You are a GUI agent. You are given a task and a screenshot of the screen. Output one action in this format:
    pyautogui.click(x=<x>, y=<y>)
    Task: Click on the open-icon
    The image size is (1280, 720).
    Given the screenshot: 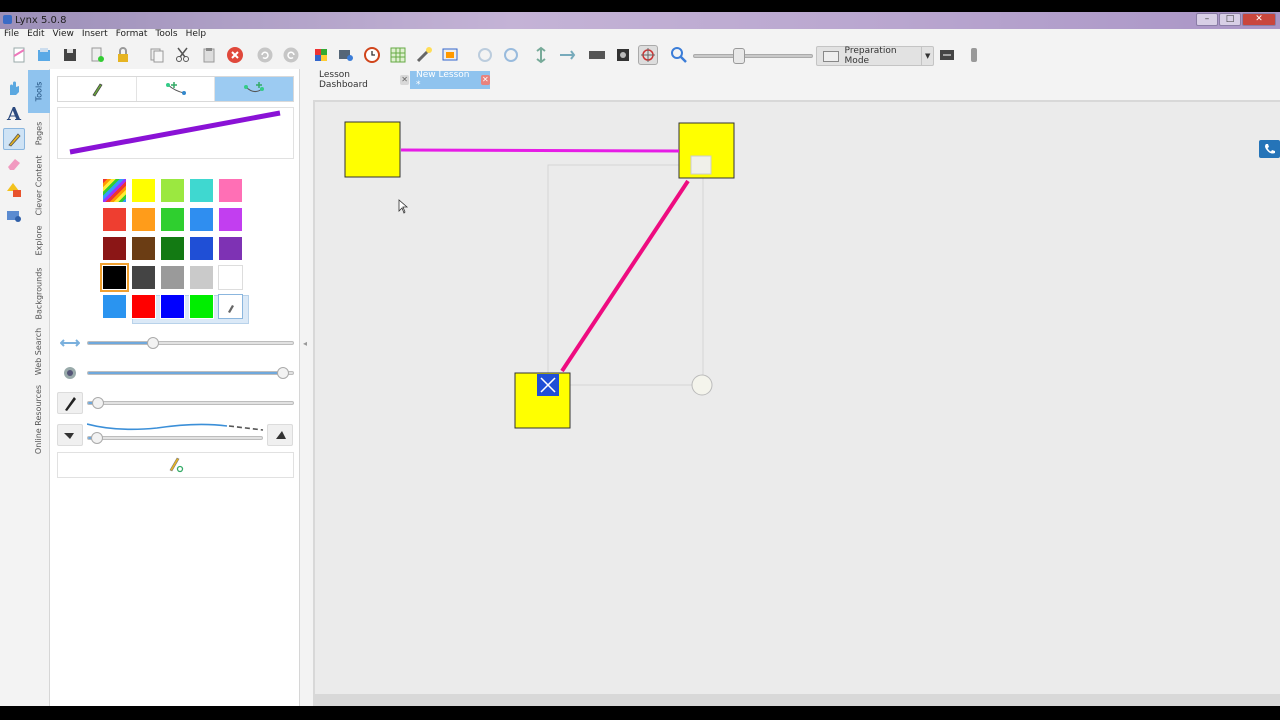 What is the action you would take?
    pyautogui.click(x=44, y=55)
    